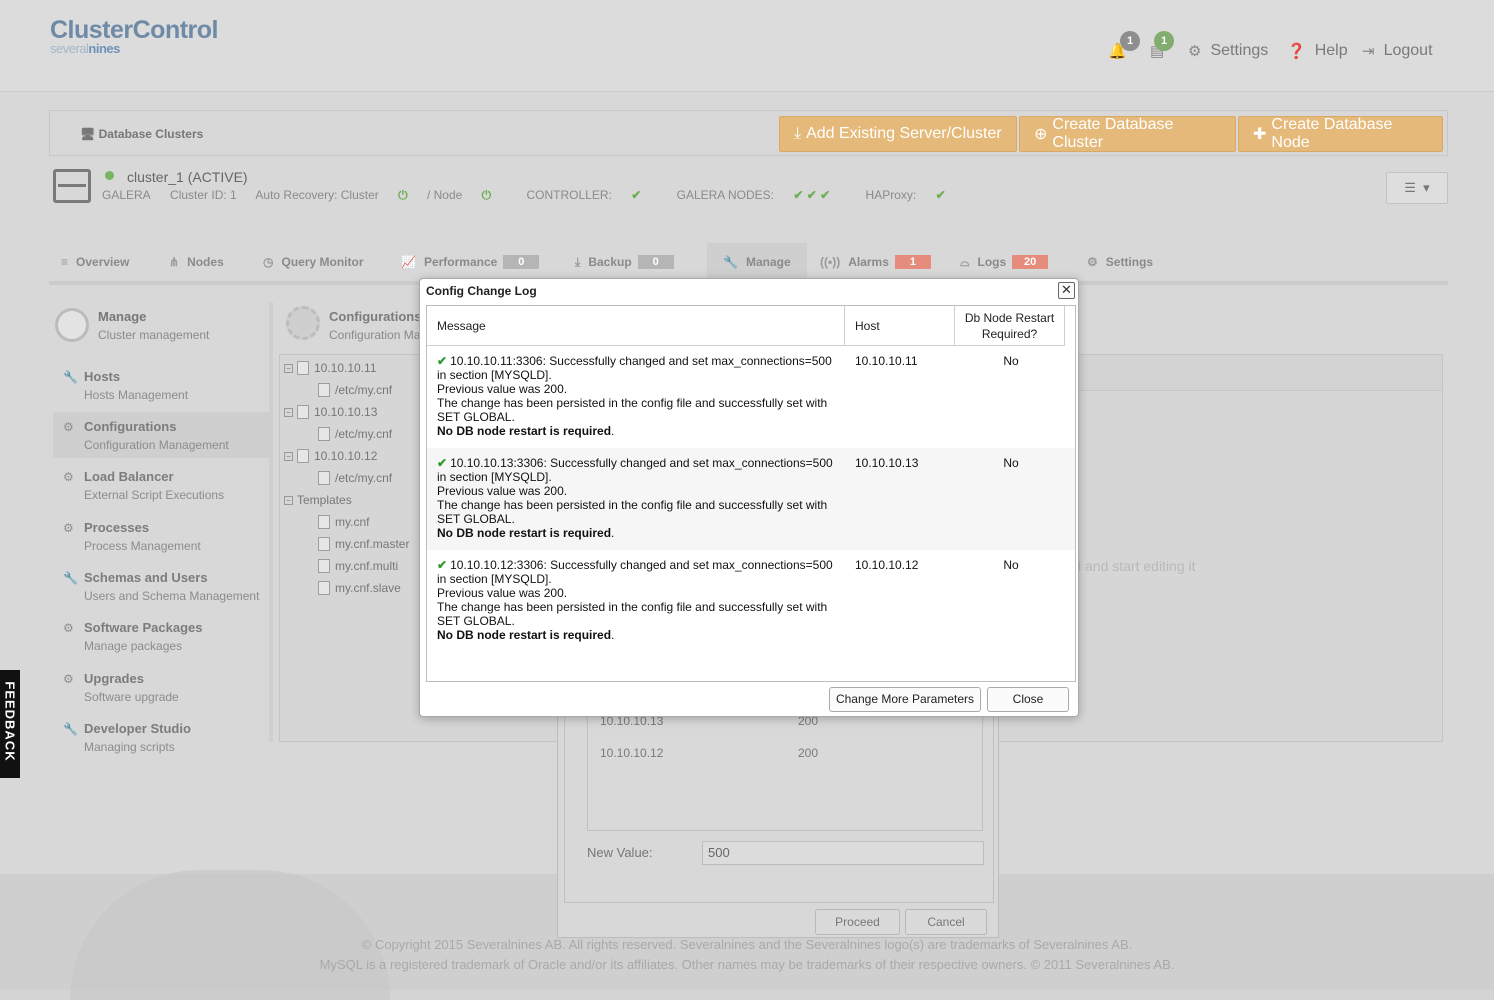 The image size is (1494, 1000). What do you see at coordinates (313, 262) in the screenshot?
I see `tab-query-monitor: ◷ Query Monitor` at bounding box center [313, 262].